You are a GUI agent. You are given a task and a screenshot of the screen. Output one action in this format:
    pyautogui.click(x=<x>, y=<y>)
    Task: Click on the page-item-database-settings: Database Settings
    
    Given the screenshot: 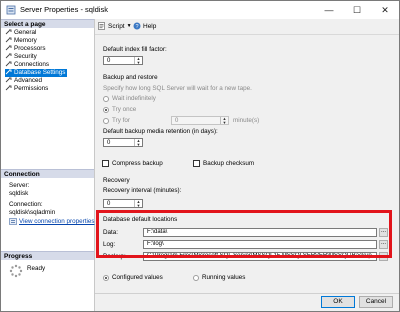 What is the action you would take?
    pyautogui.click(x=36, y=73)
    